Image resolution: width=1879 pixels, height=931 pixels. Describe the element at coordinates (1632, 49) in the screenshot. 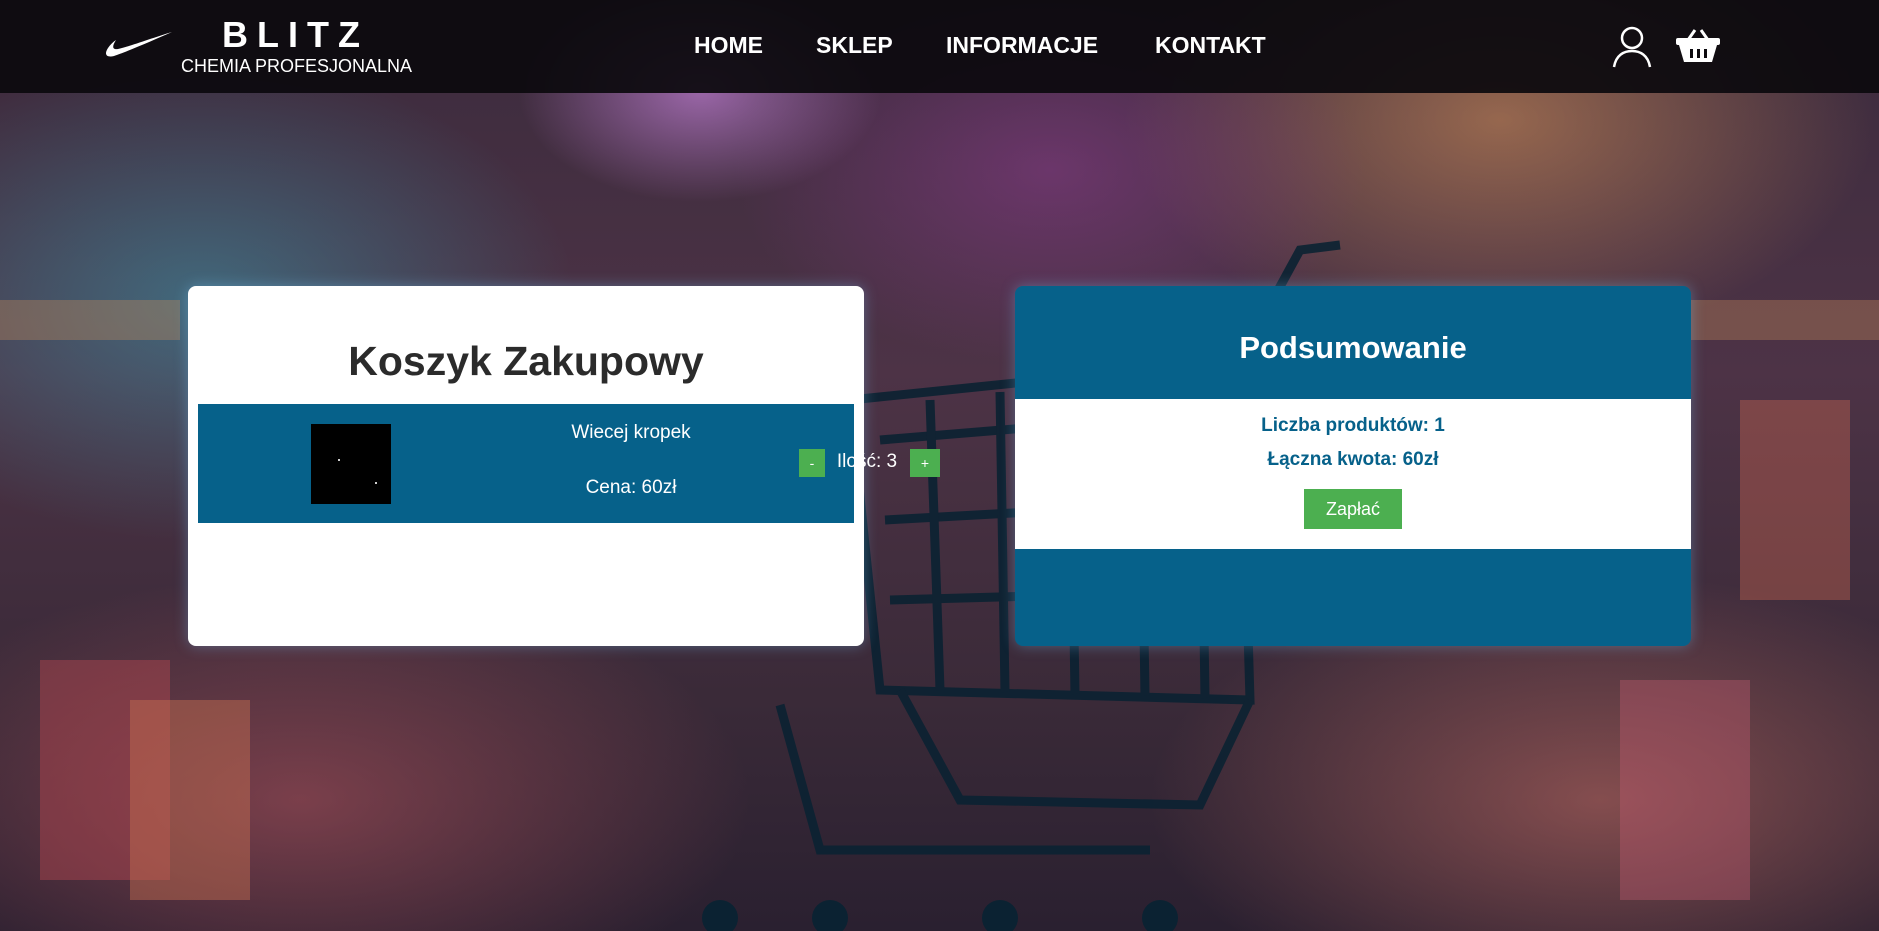

I see `user-icon` at that location.